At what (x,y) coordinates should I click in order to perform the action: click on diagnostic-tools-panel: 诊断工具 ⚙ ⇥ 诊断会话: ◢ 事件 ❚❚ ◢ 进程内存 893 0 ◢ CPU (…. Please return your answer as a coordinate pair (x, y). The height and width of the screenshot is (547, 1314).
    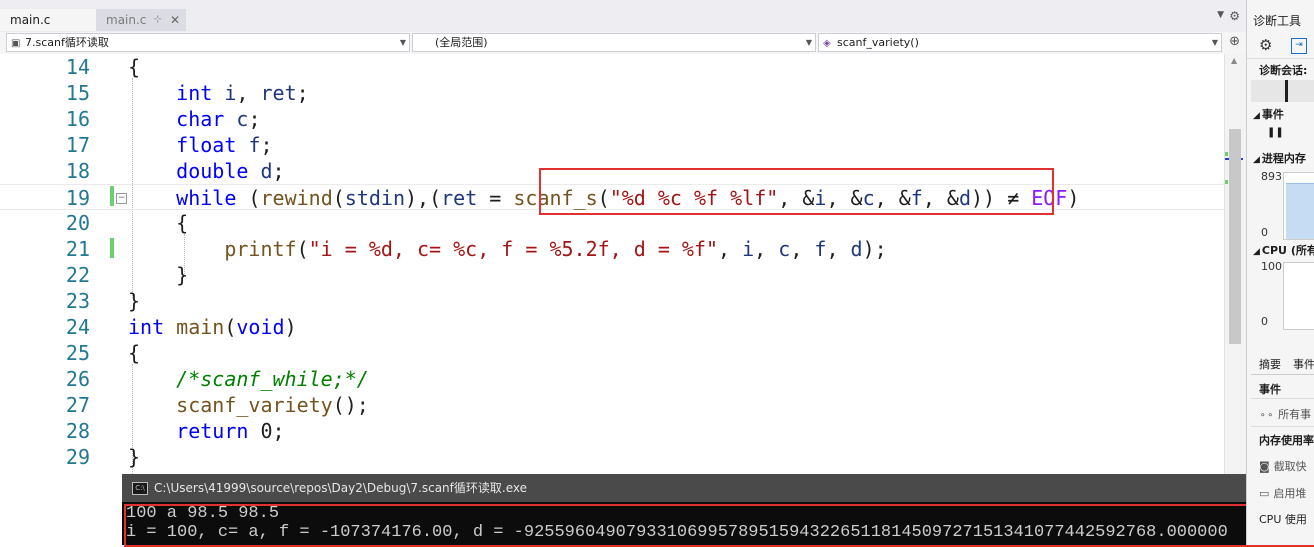
    Looking at the image, I should click on (1280, 272).